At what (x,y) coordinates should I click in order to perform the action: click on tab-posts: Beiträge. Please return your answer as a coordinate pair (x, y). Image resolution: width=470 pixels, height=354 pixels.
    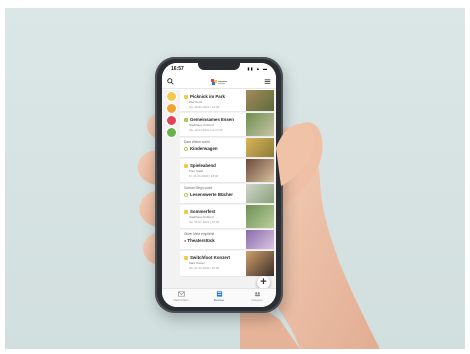
    Looking at the image, I should click on (219, 296).